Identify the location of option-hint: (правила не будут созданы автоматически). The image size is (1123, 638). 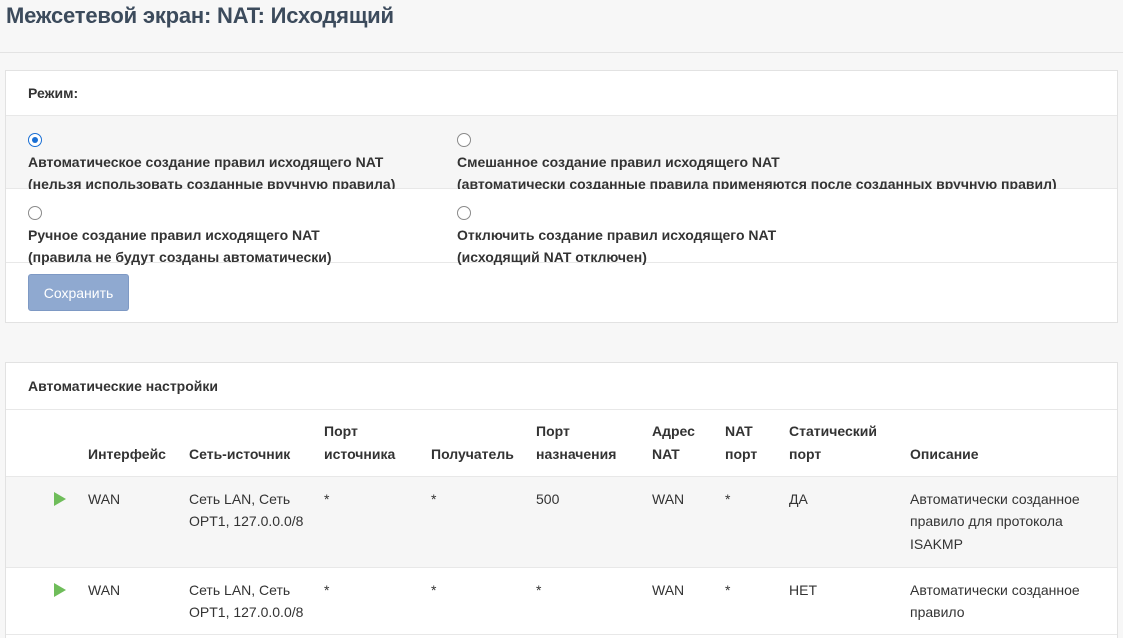
(180, 257).